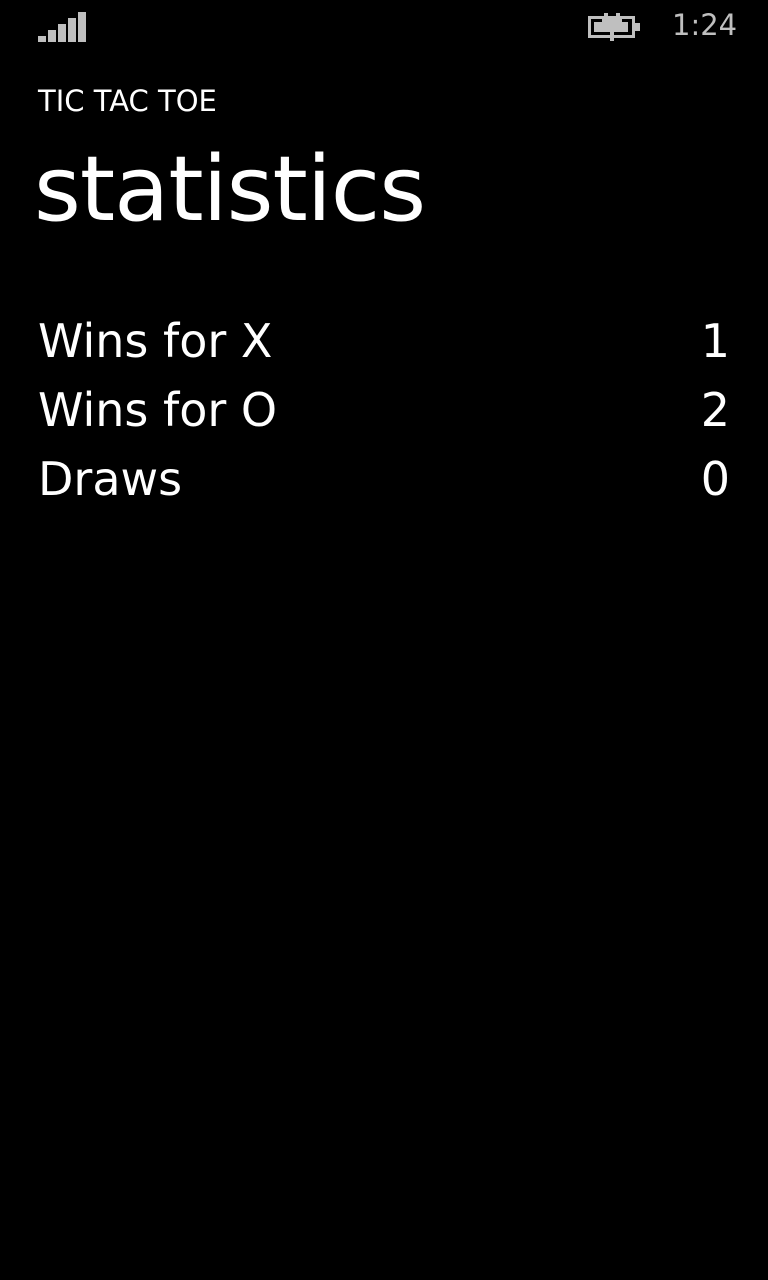 Image resolution: width=768 pixels, height=1280 pixels. Describe the element at coordinates (614, 27) in the screenshot. I see `battery-charging-icon` at that location.